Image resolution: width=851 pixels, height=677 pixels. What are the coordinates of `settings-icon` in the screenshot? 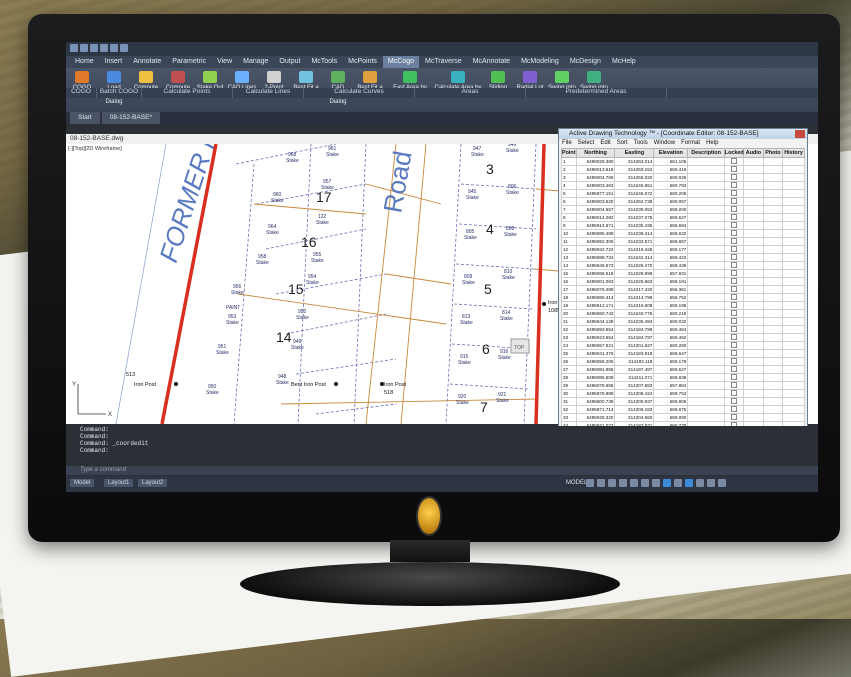 It's located at (678, 483).